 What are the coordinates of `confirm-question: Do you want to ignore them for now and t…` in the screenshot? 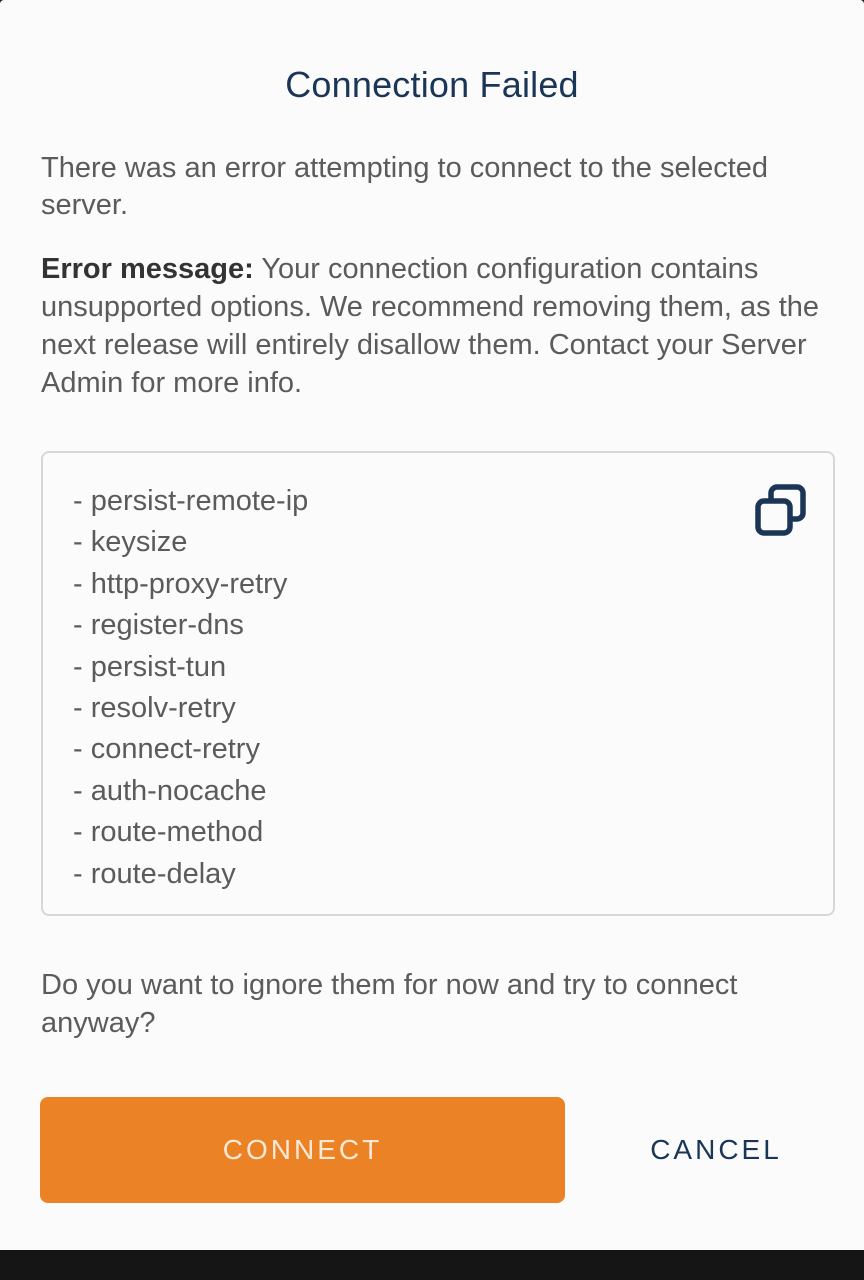 It's located at (389, 1004).